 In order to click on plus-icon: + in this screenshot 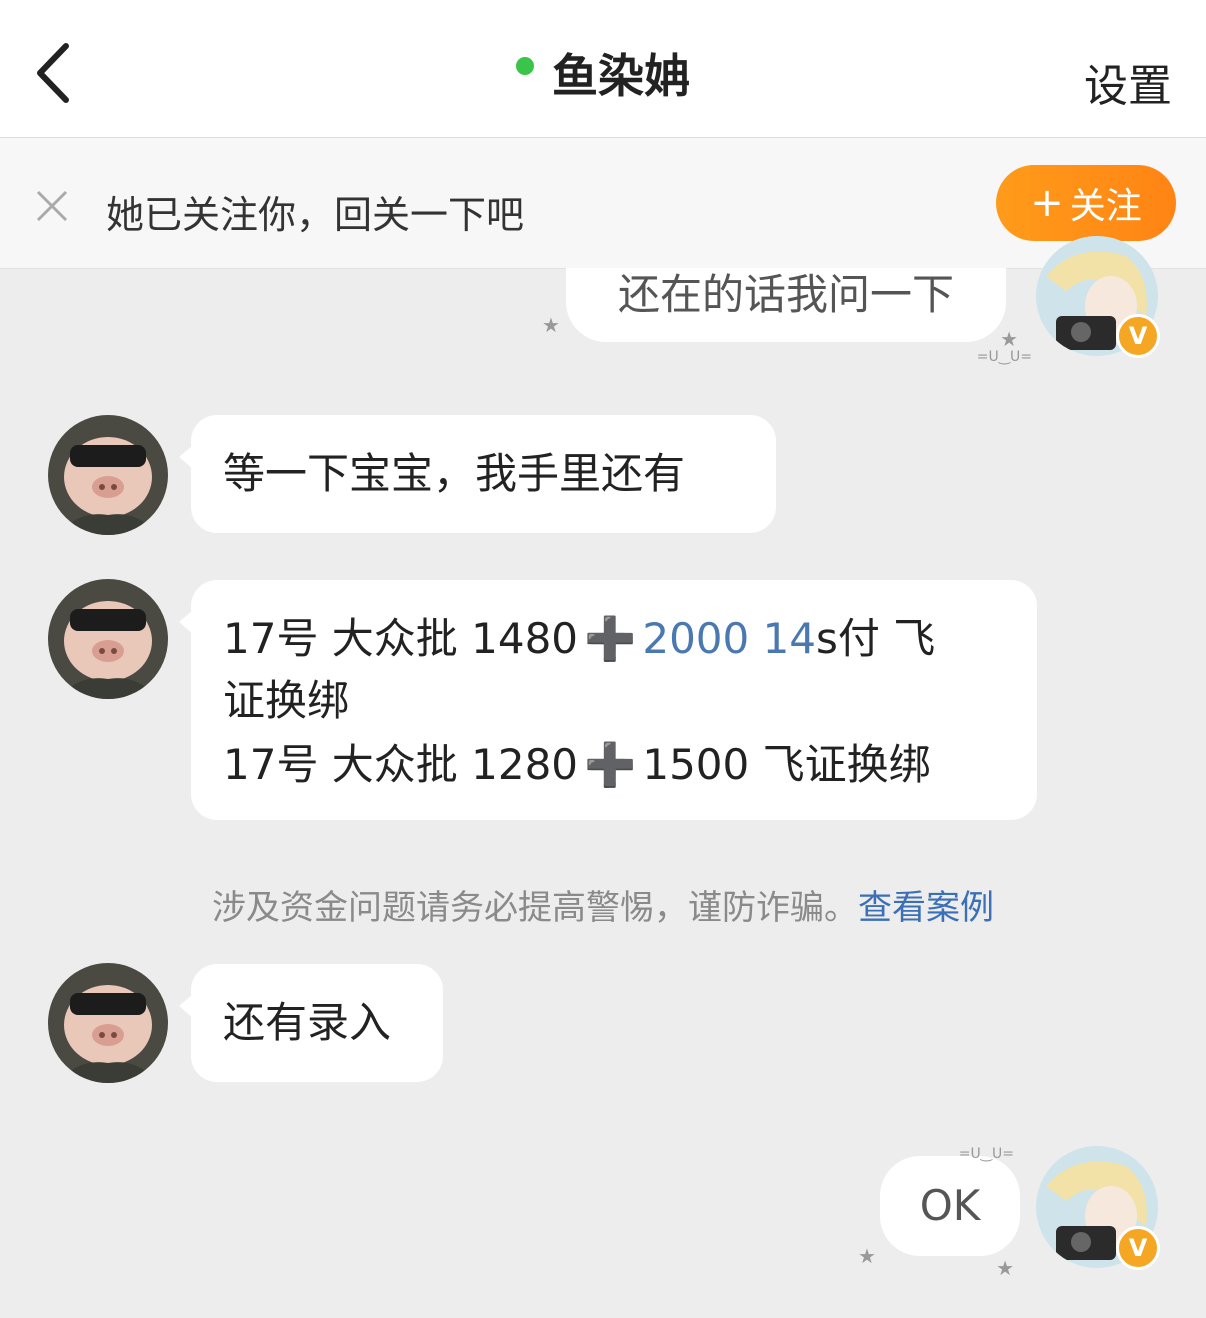, I will do `click(1047, 203)`.